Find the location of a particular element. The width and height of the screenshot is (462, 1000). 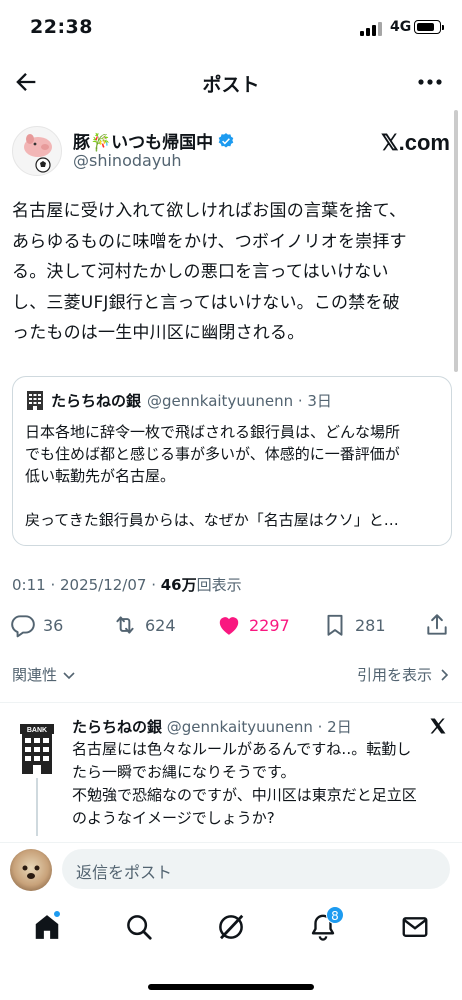

quoted-text-line: 日本各地に辞令一枚で飛ばされる銀行員は、どんな場所 is located at coordinates (213, 432).